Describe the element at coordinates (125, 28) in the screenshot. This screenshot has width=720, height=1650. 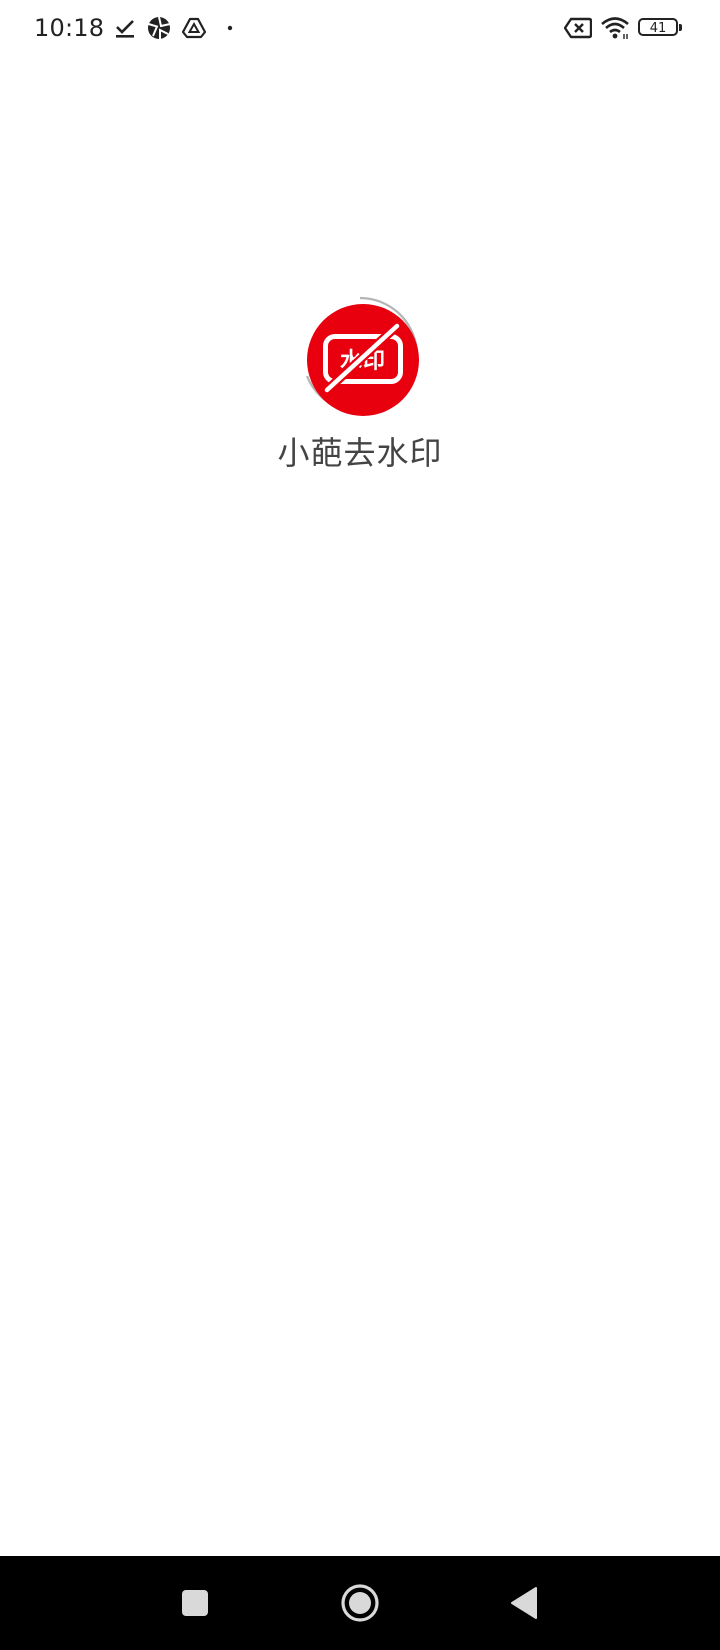
I see `check-download-icon` at that location.